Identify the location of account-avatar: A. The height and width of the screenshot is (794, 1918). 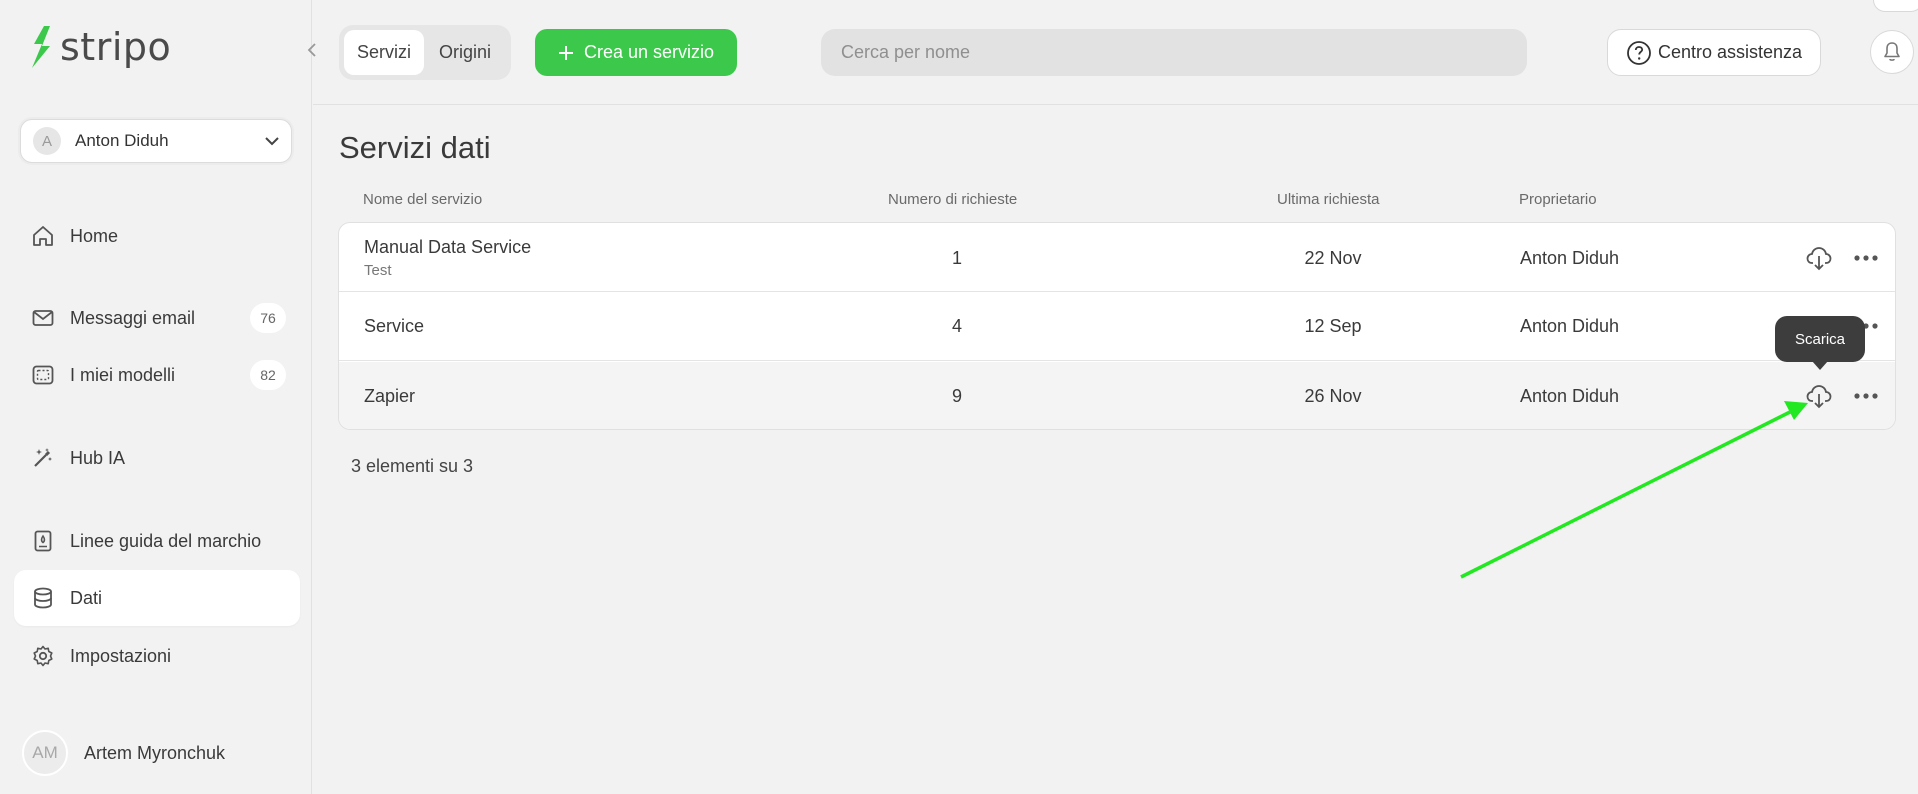
(47, 141).